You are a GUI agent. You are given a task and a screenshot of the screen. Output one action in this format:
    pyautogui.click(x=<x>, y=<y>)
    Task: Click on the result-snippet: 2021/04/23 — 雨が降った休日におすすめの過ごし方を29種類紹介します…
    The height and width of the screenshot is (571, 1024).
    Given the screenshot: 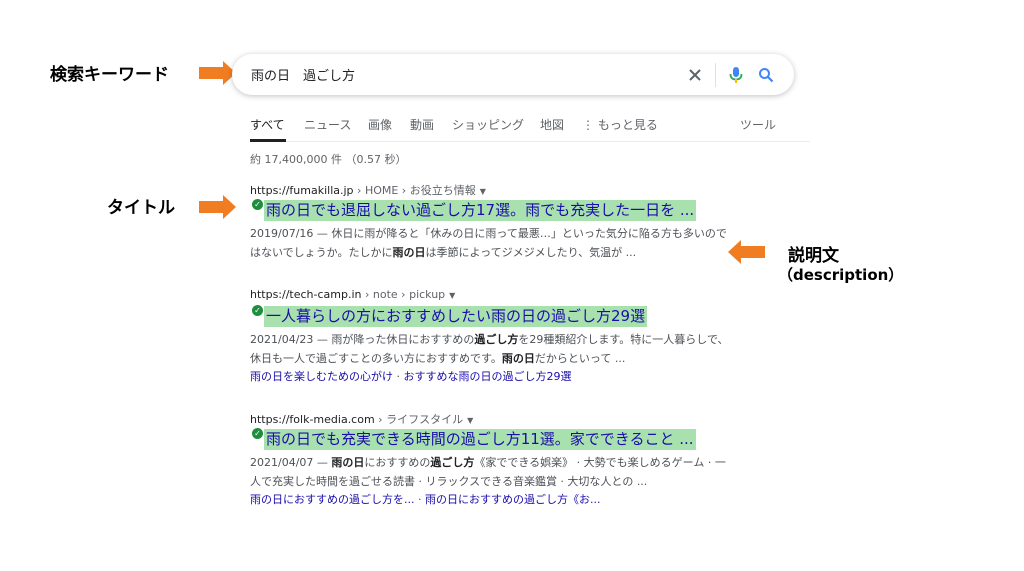 What is the action you would take?
    pyautogui.click(x=492, y=349)
    